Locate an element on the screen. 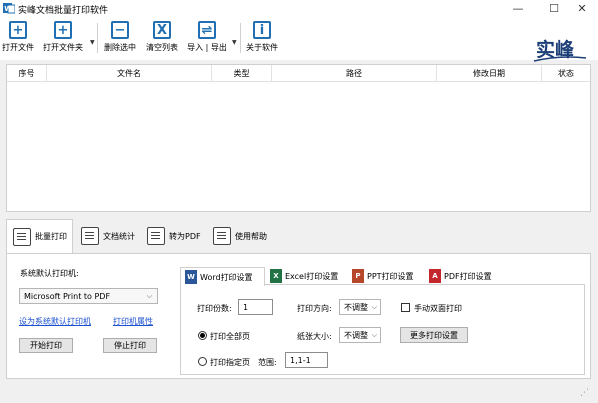 This screenshot has width=598, height=403. maximize-icon: ☐ is located at coordinates (554, 8).